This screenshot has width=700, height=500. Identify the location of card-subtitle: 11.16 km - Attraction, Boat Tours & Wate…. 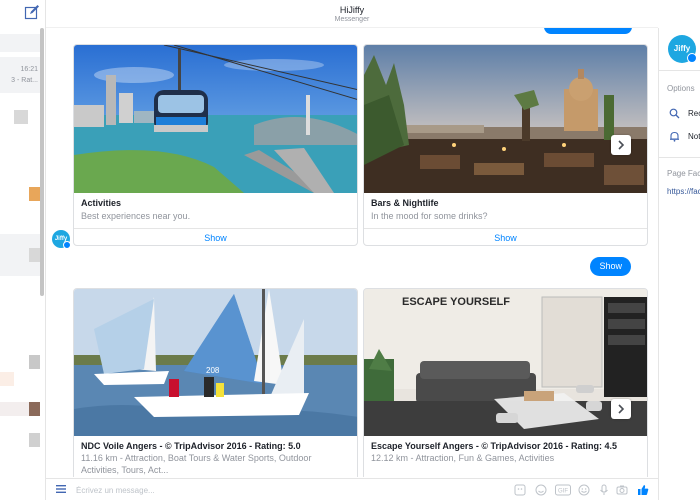
(196, 464).